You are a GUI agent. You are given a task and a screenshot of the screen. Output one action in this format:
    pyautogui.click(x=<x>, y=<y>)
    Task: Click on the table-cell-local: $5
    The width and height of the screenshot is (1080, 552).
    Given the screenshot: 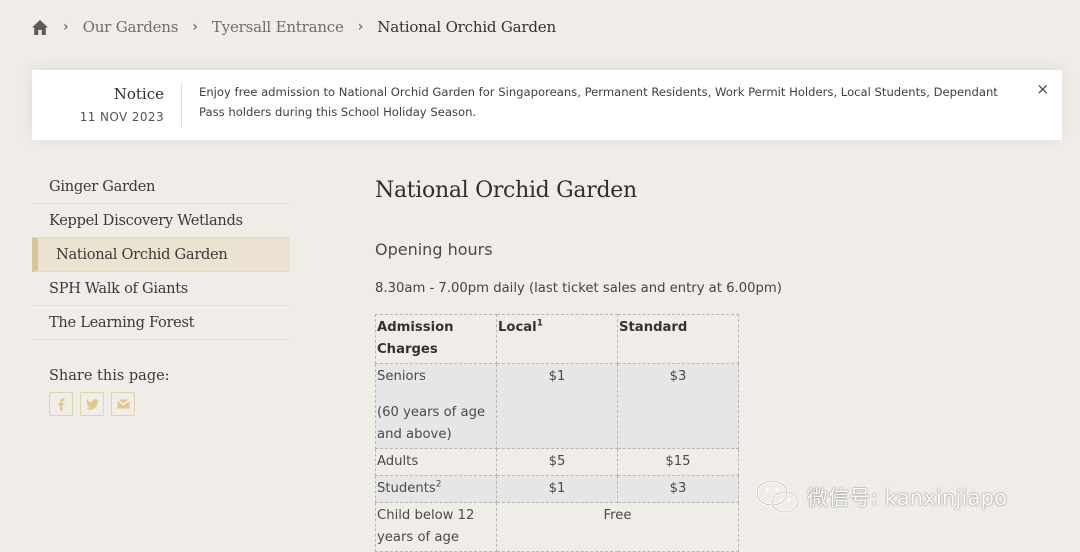 What is the action you would take?
    pyautogui.click(x=557, y=462)
    